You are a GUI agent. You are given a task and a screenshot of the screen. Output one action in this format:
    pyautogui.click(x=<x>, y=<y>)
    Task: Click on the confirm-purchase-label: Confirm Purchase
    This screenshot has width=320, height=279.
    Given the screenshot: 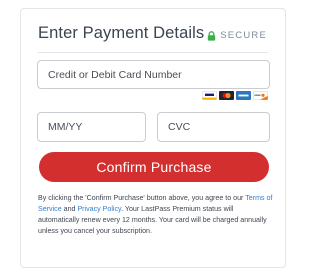 What is the action you would take?
    pyautogui.click(x=154, y=167)
    